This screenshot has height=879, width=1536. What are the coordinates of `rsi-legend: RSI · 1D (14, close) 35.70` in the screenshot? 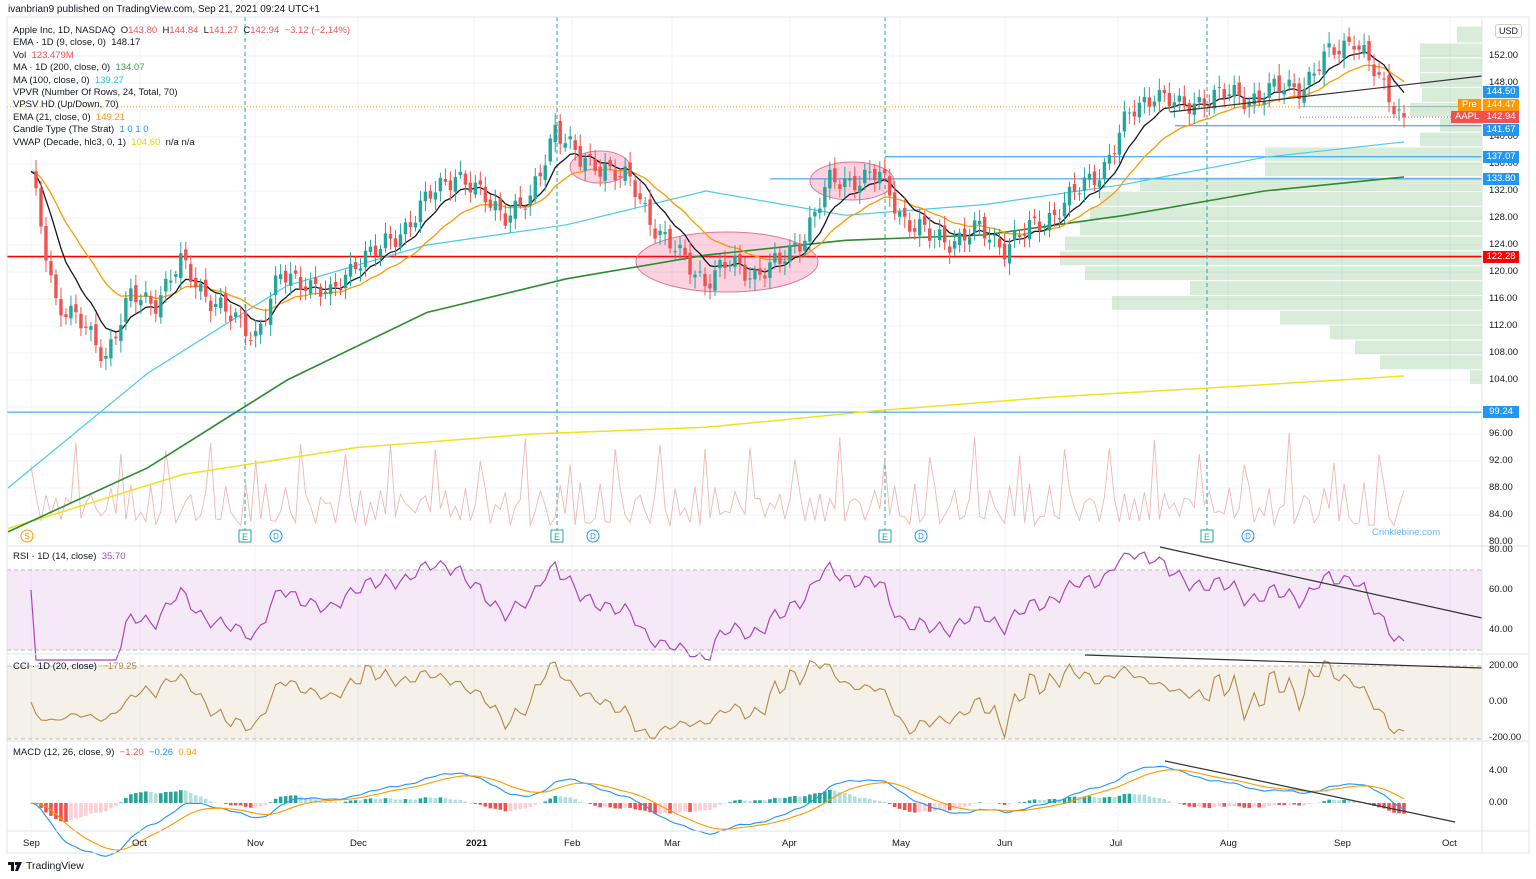 It's located at (69, 556).